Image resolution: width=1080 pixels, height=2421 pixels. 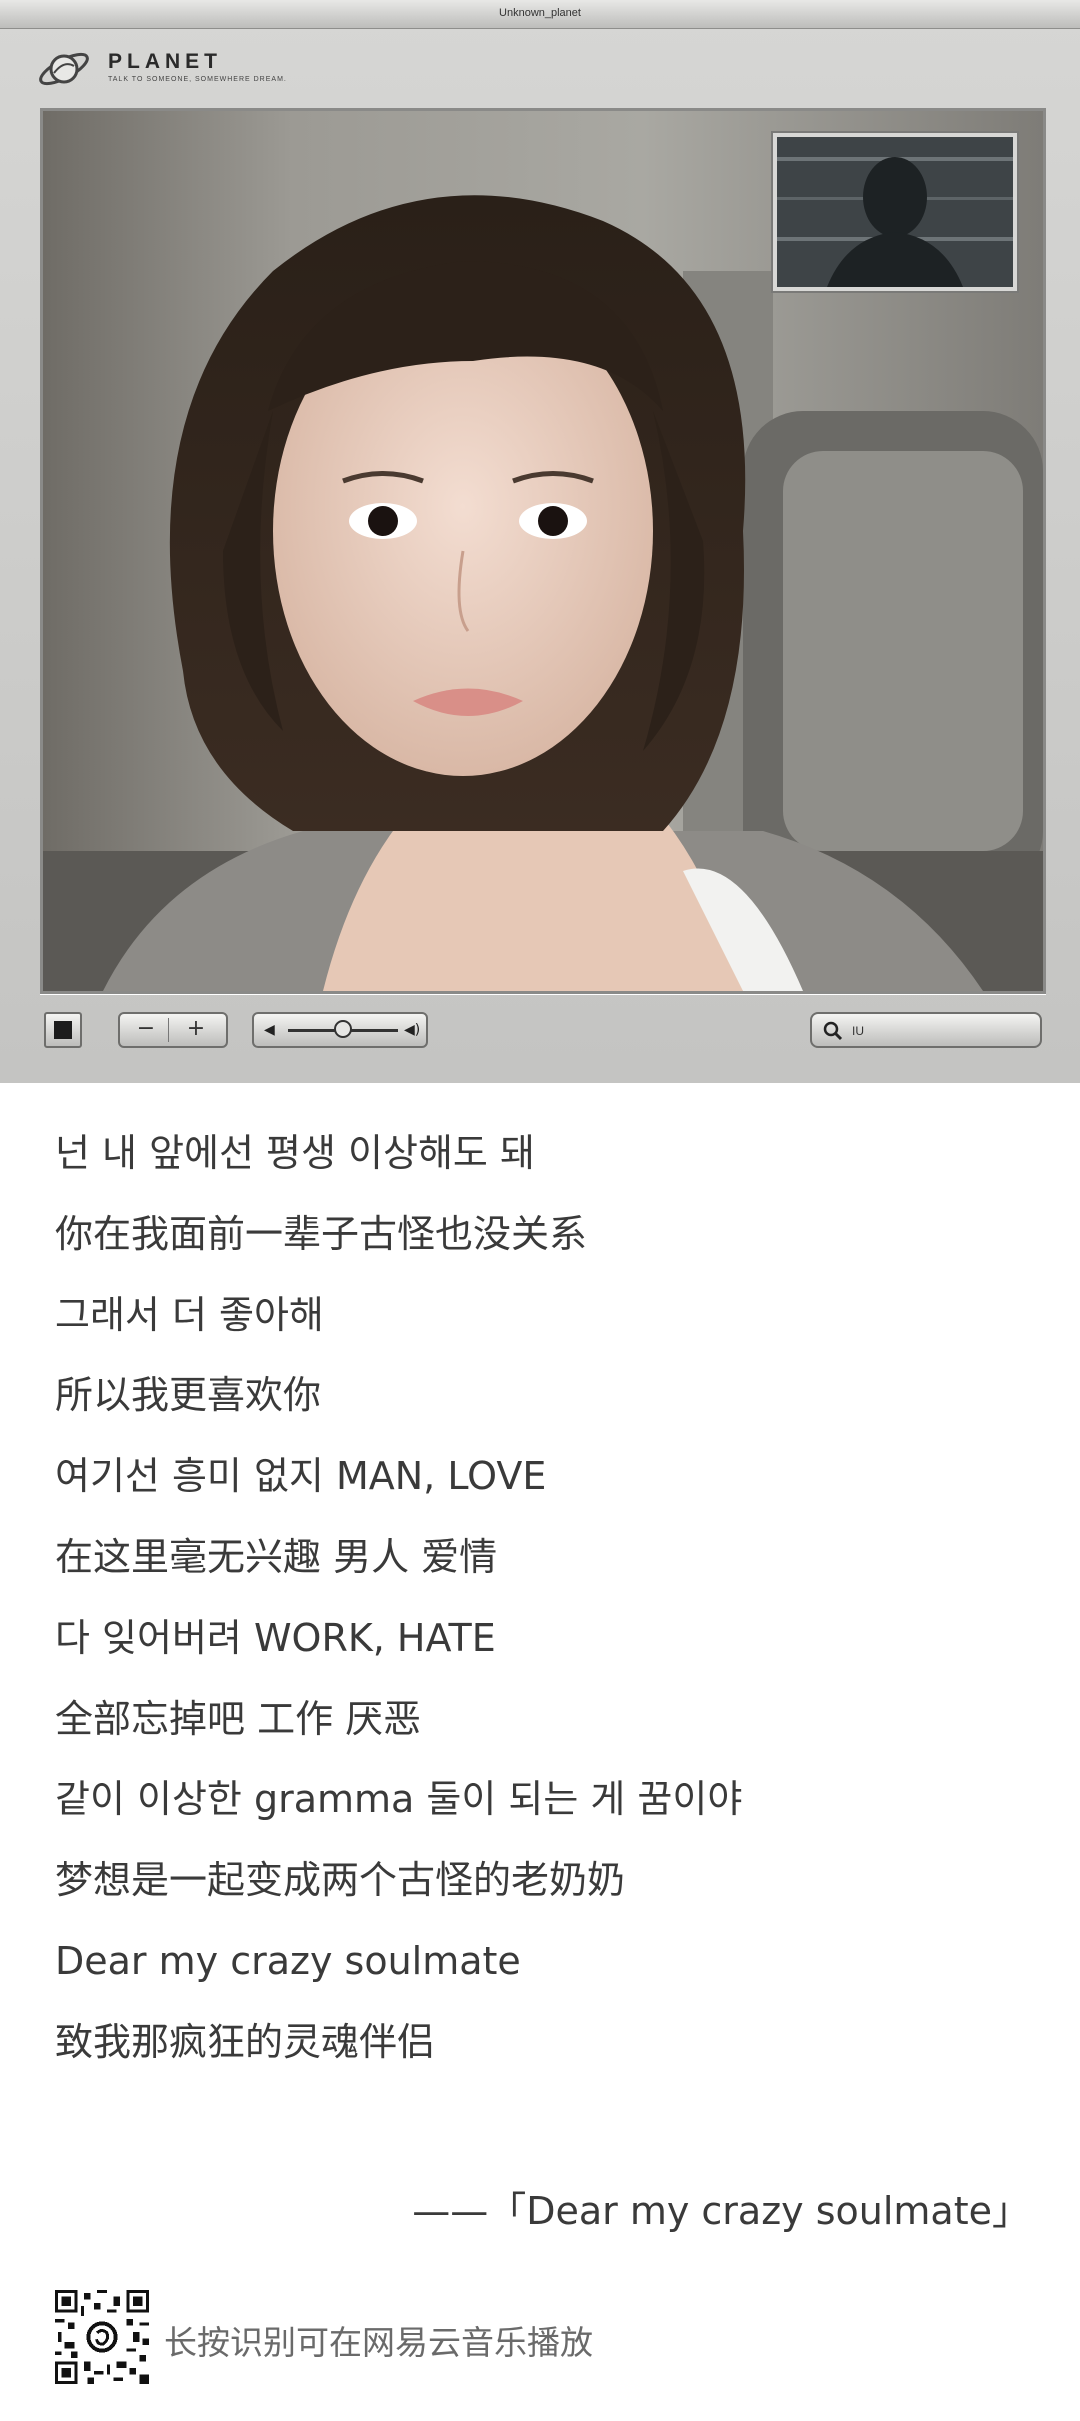 I want to click on search-box, so click(x=926, y=1030).